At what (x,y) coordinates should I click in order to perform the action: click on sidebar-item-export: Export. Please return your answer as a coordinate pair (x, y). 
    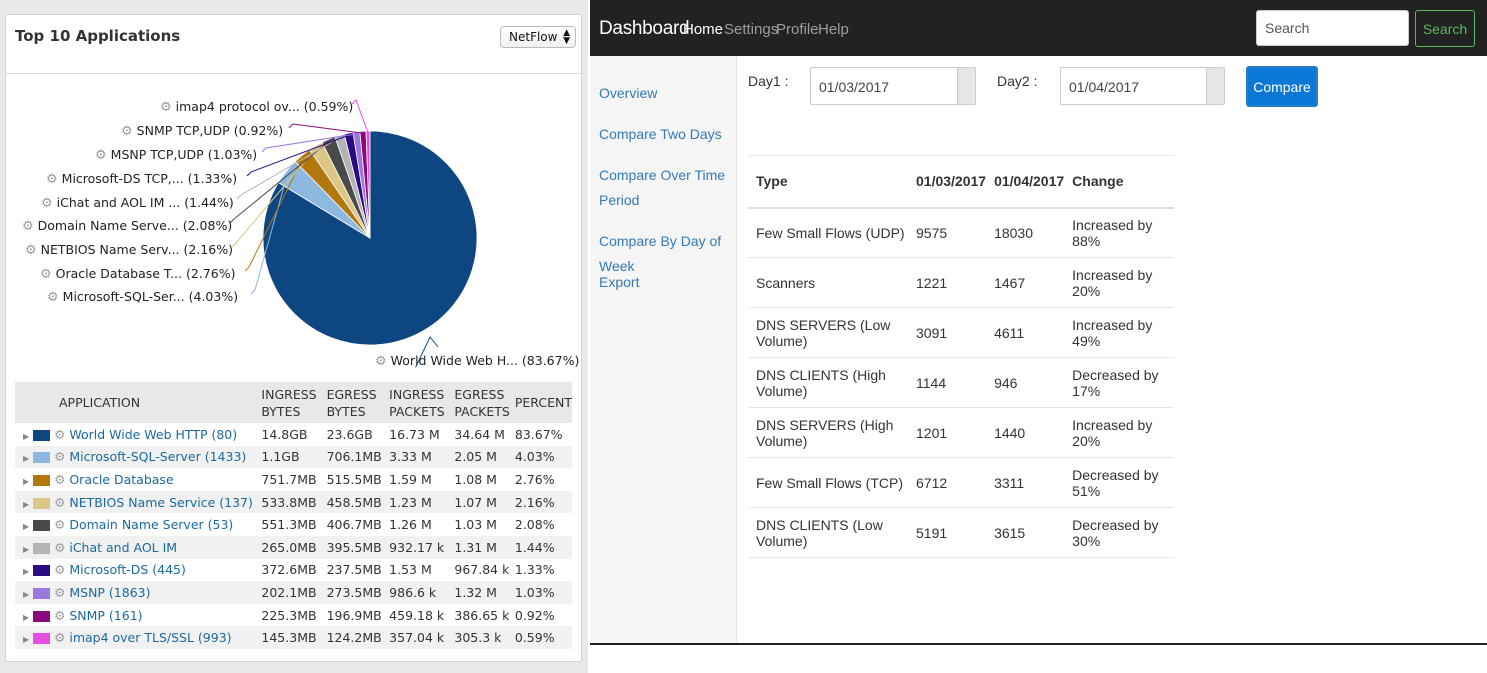
    Looking at the image, I should click on (666, 282).